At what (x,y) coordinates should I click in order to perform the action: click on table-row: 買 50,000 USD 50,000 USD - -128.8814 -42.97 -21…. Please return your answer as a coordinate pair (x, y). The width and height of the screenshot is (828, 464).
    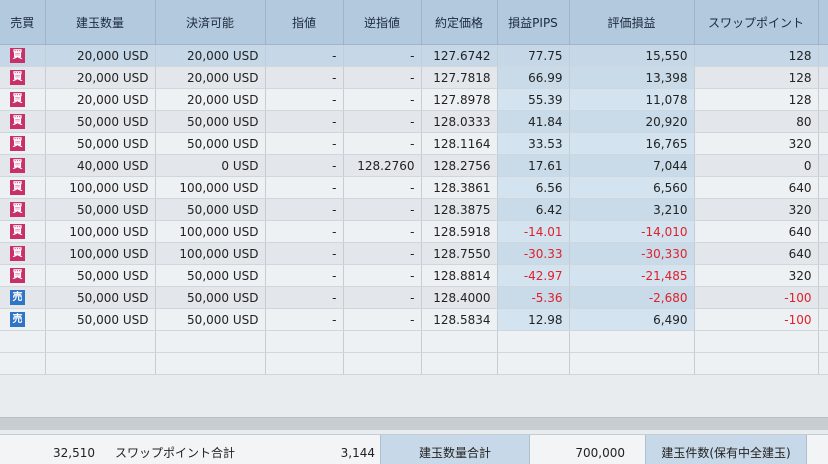
    Looking at the image, I should click on (414, 275).